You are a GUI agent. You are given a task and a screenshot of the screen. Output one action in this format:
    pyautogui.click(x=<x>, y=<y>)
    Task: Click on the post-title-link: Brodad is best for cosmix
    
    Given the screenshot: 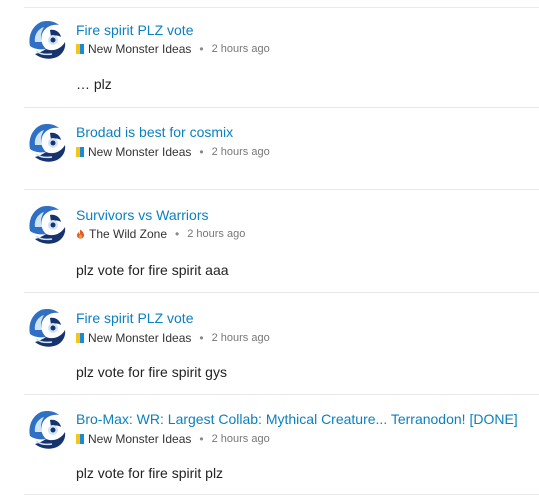 What is the action you would take?
    pyautogui.click(x=154, y=132)
    